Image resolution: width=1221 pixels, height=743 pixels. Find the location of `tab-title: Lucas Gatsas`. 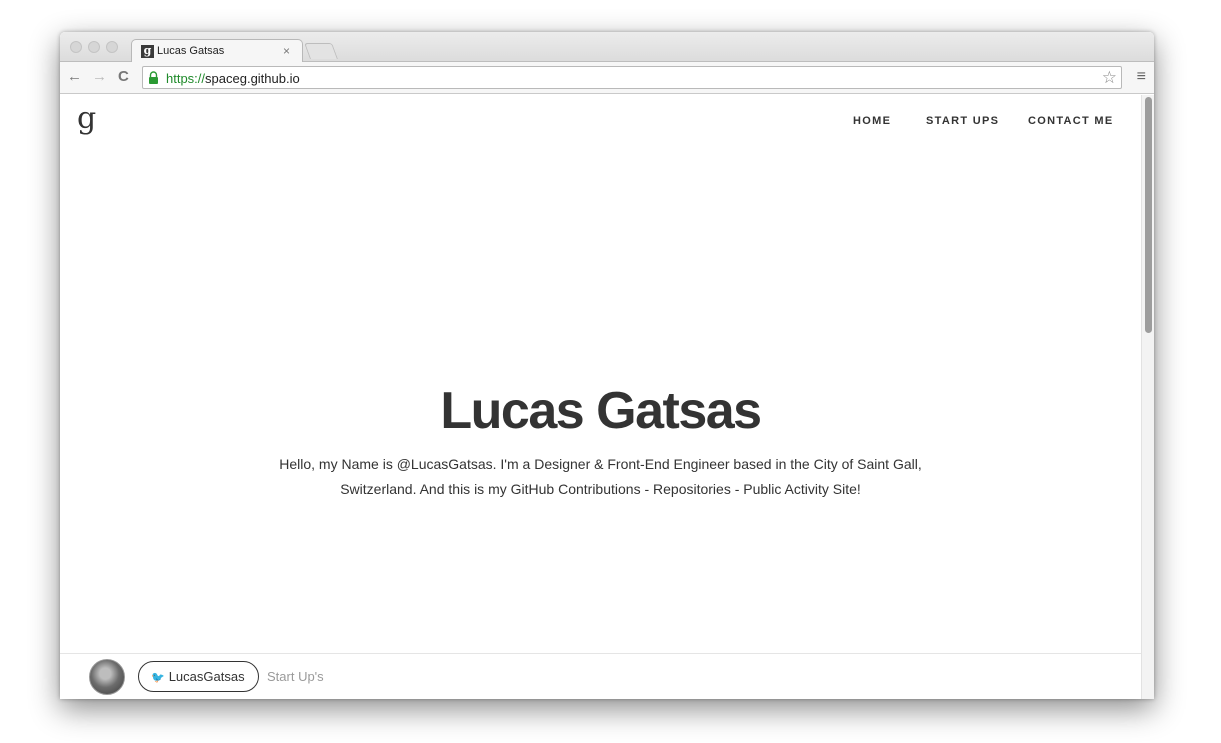

tab-title: Lucas Gatsas is located at coordinates (191, 51).